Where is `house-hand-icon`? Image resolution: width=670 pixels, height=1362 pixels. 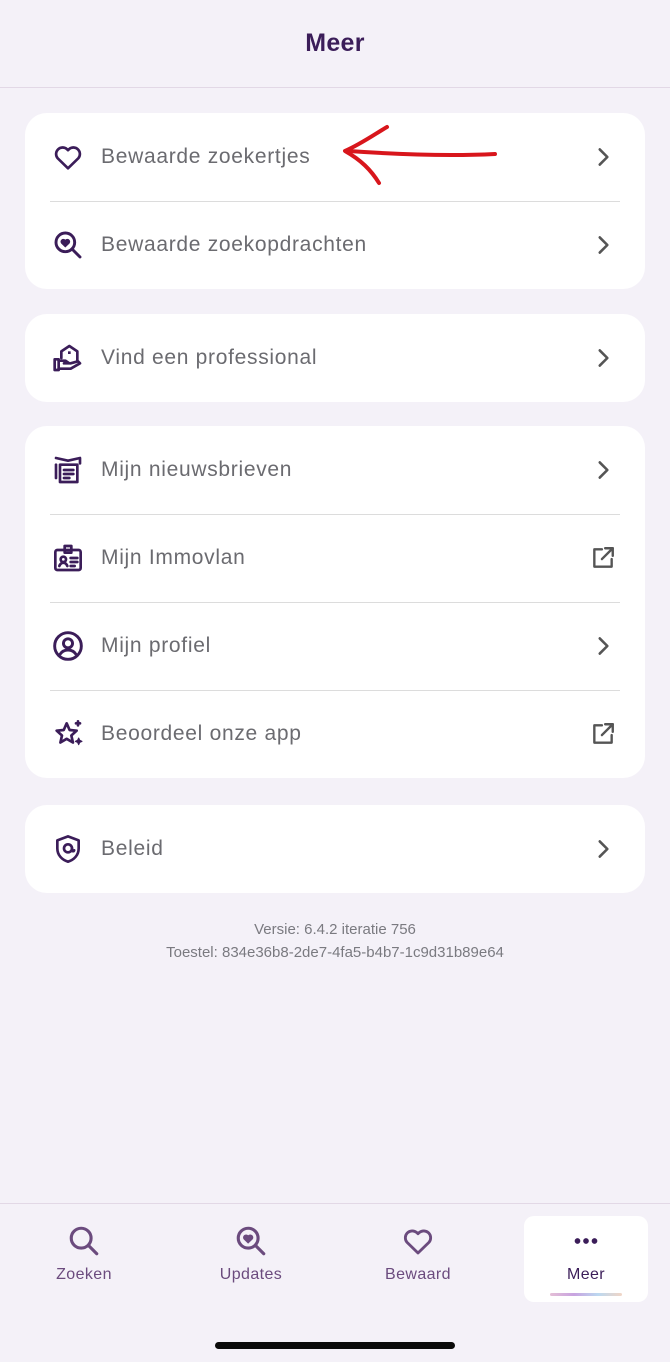 house-hand-icon is located at coordinates (68, 358).